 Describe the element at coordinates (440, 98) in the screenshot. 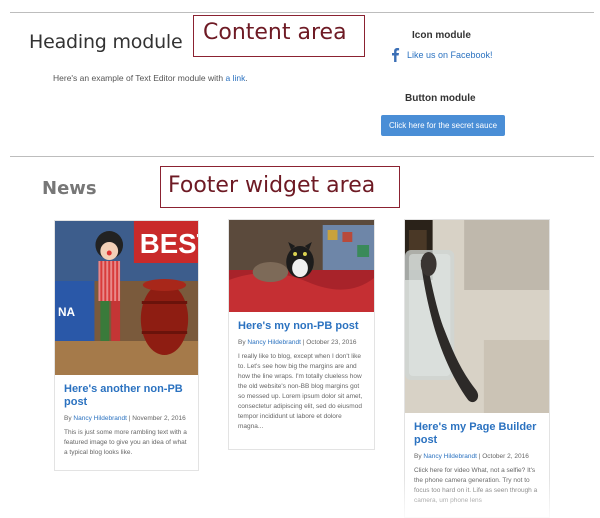

I see `button-module-title: Button module` at that location.